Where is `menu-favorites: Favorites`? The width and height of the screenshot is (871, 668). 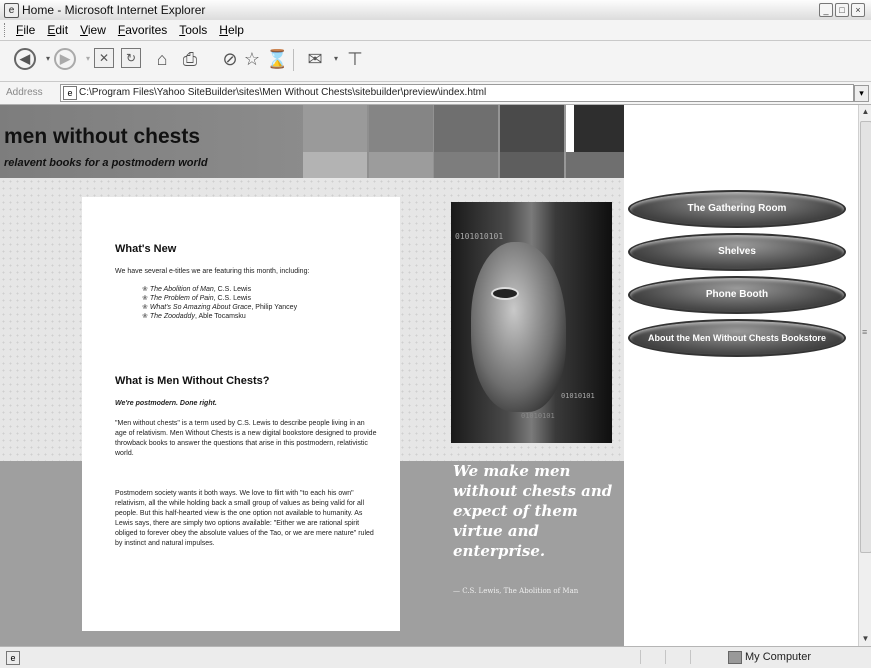
menu-favorites: Favorites is located at coordinates (142, 30).